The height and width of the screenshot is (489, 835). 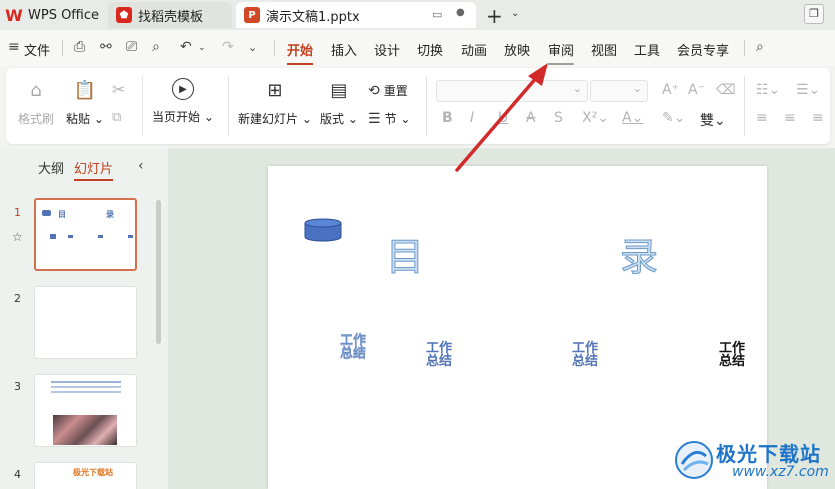 What do you see at coordinates (768, 454) in the screenshot?
I see `watermark-text: 极光下载站` at bounding box center [768, 454].